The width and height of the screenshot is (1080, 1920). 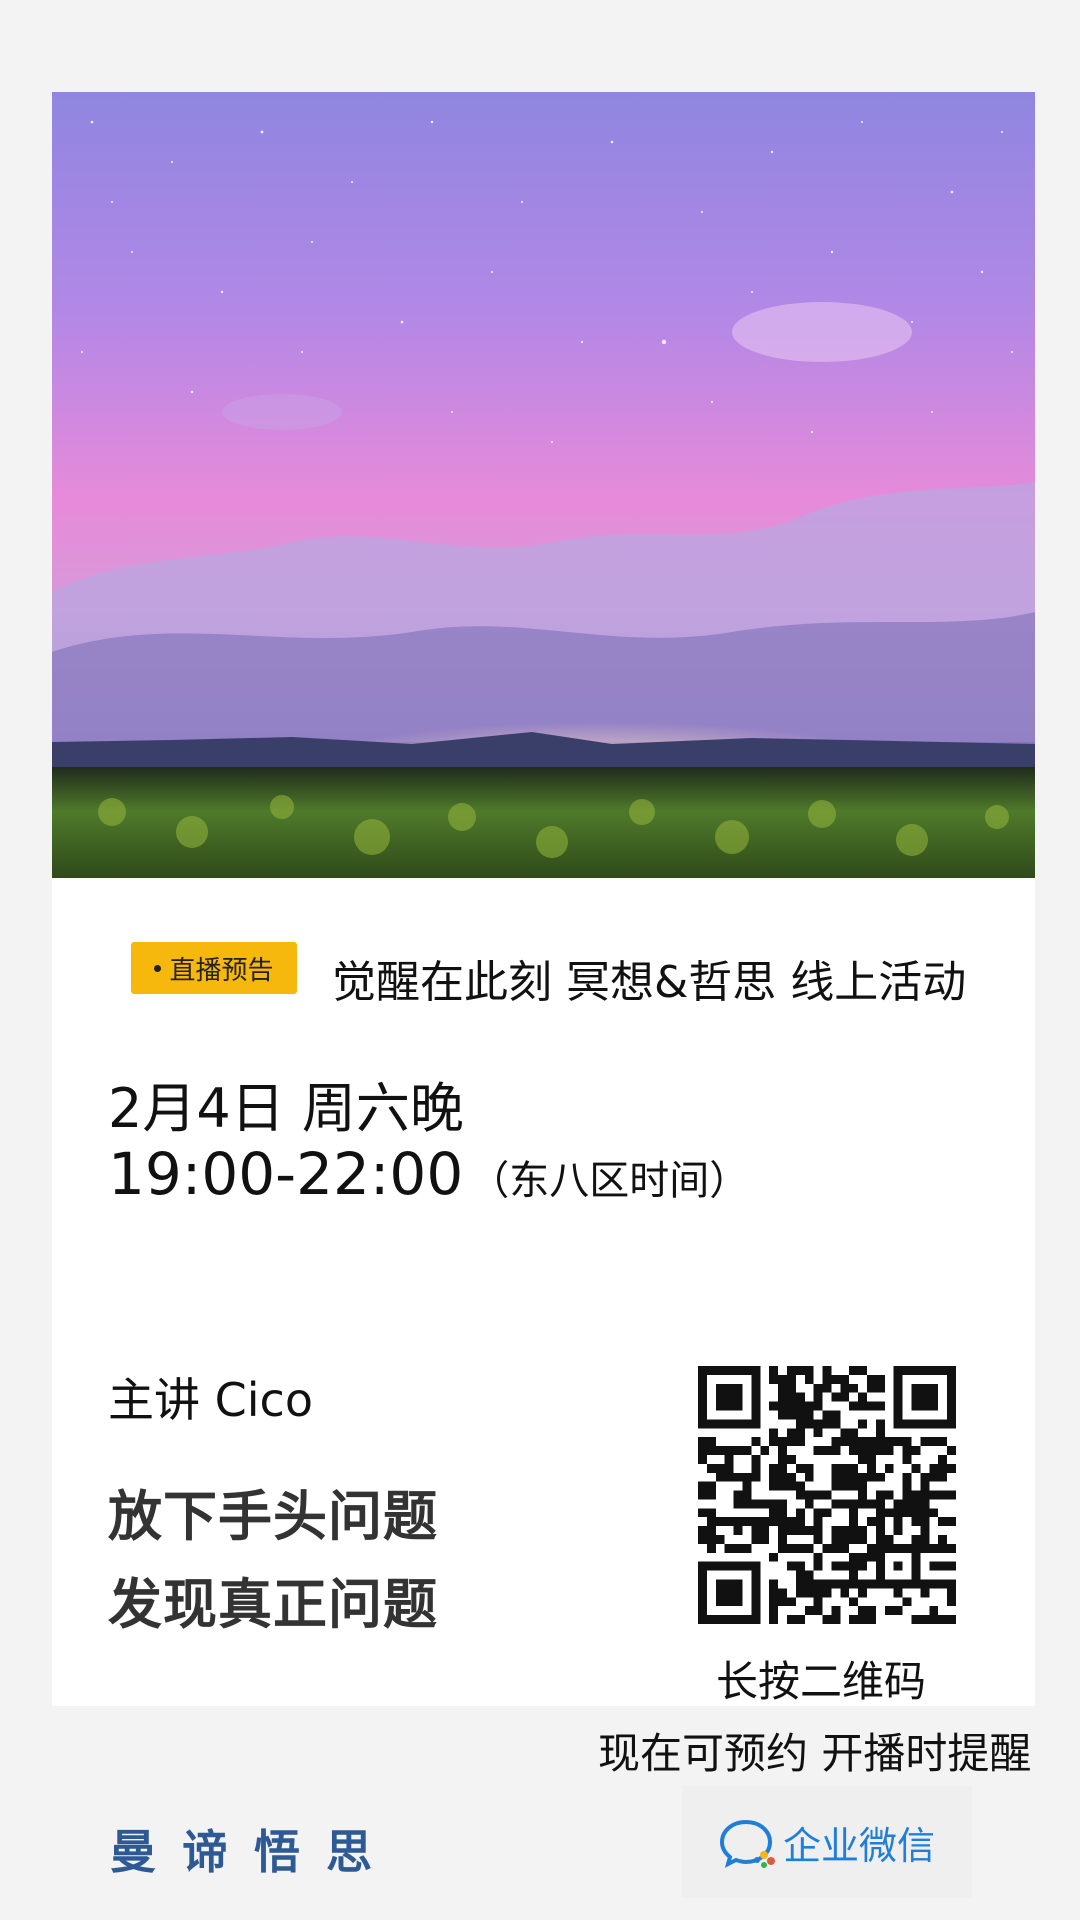 What do you see at coordinates (286, 1108) in the screenshot?
I see `event-date: 2月4日 周六晚` at bounding box center [286, 1108].